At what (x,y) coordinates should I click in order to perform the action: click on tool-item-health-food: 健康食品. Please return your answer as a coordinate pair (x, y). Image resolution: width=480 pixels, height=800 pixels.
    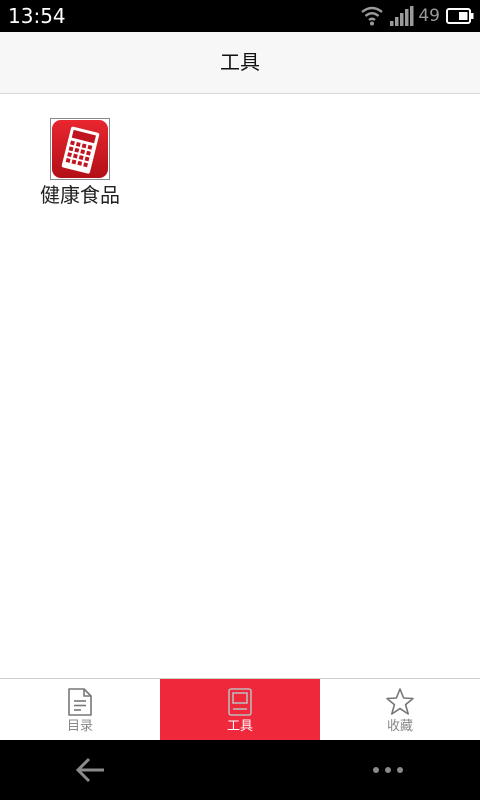
    Looking at the image, I should click on (80, 164).